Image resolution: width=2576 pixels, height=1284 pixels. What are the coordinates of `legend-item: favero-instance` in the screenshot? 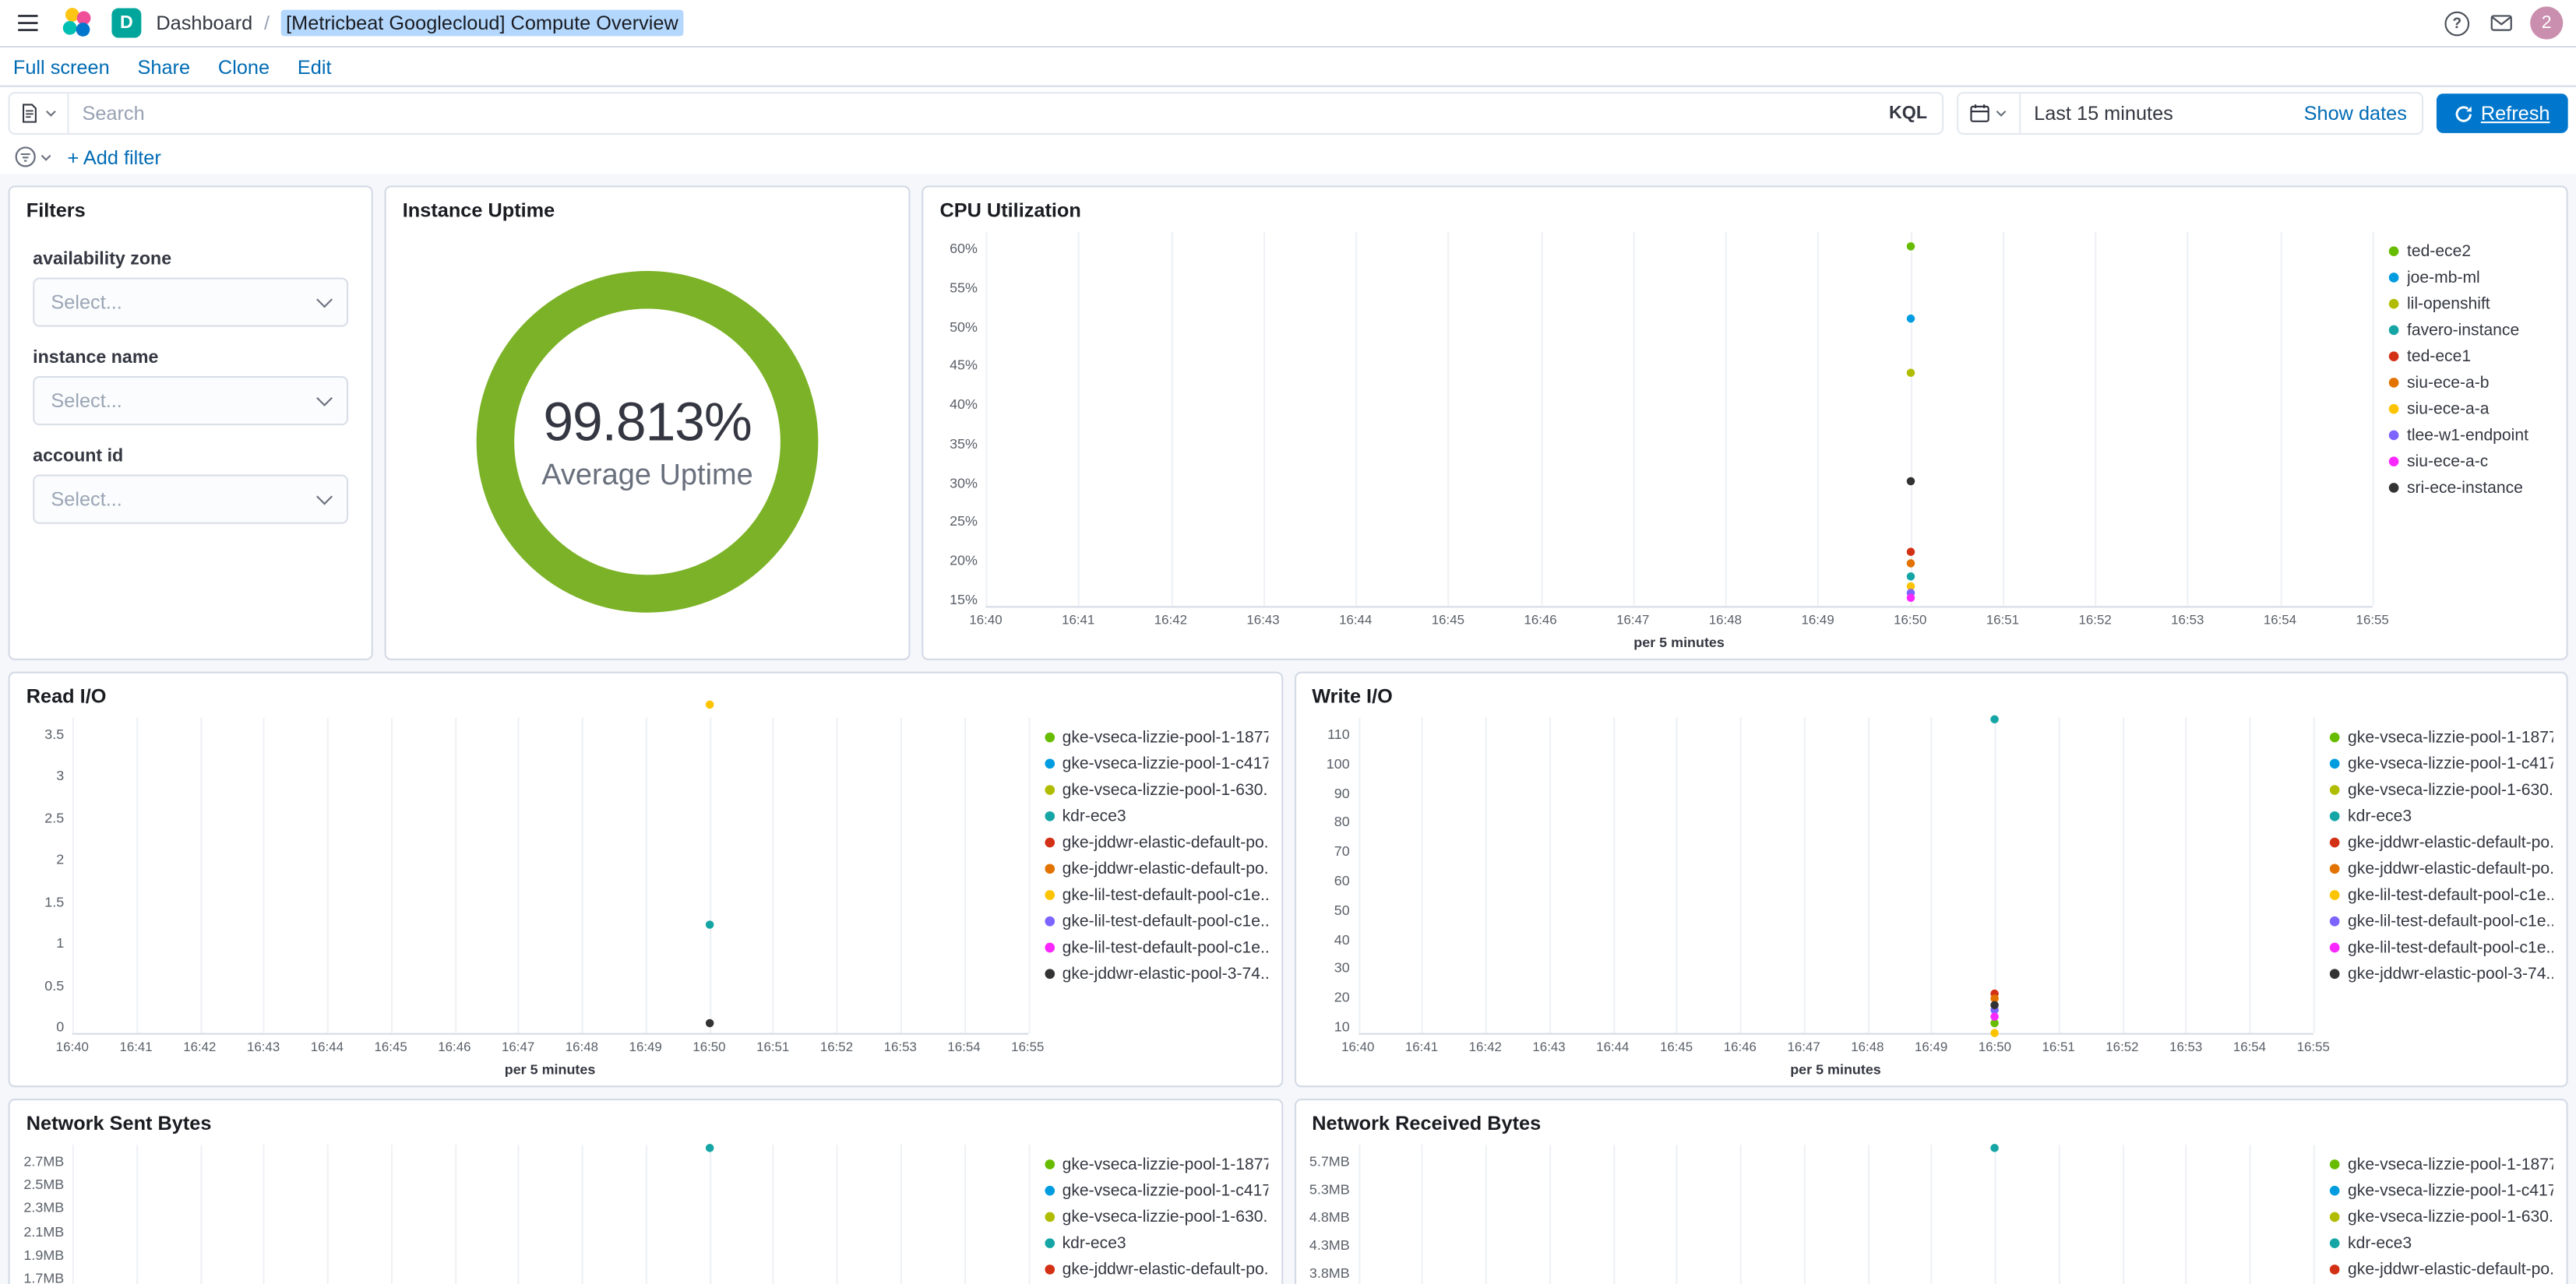 It's located at (2470, 329).